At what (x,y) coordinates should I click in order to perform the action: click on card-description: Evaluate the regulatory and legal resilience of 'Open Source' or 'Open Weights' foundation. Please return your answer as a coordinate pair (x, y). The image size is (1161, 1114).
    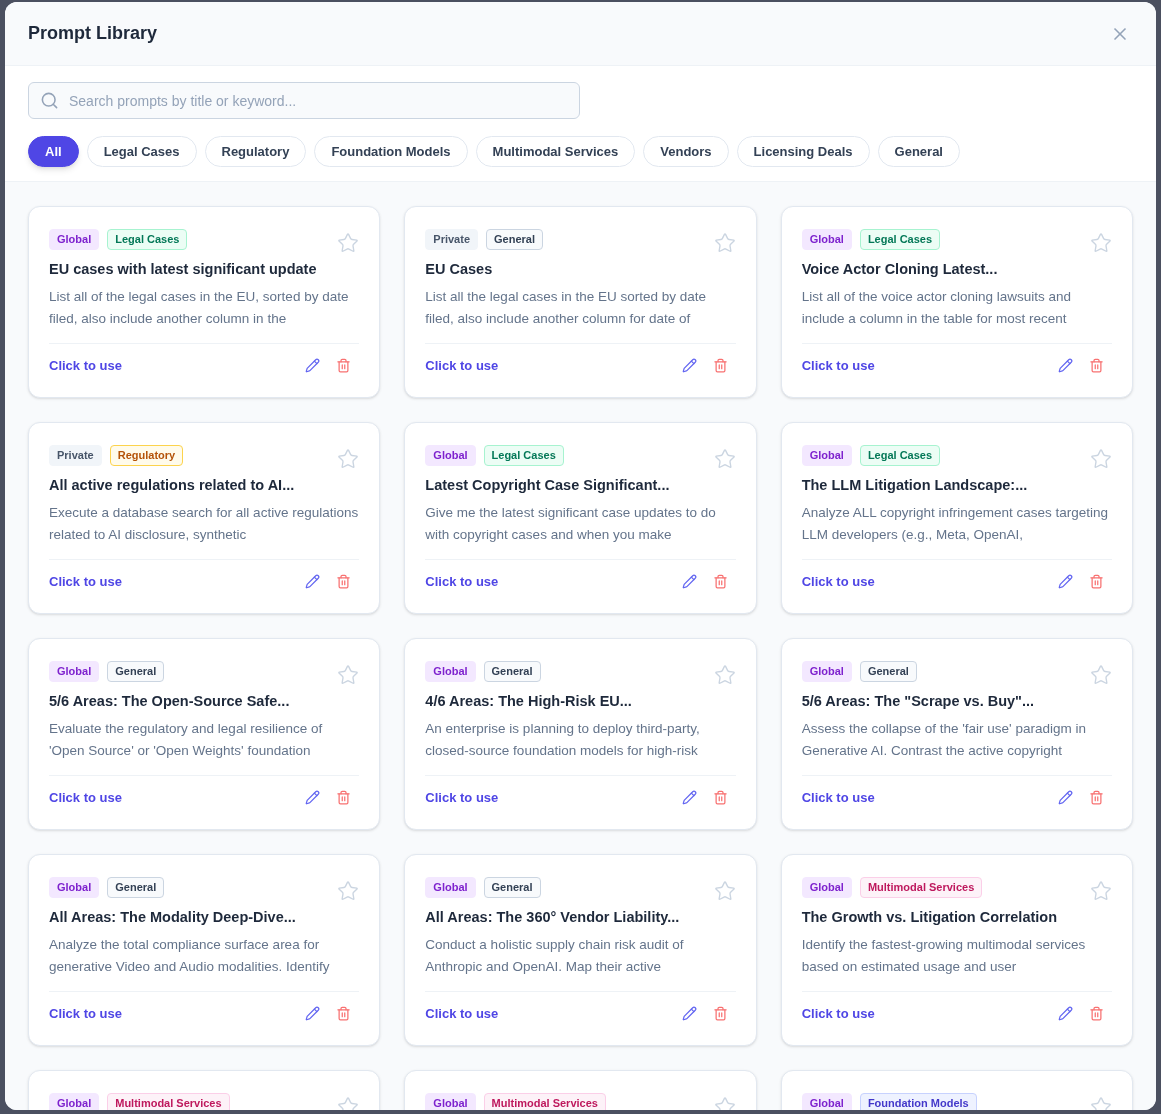
    Looking at the image, I should click on (186, 740).